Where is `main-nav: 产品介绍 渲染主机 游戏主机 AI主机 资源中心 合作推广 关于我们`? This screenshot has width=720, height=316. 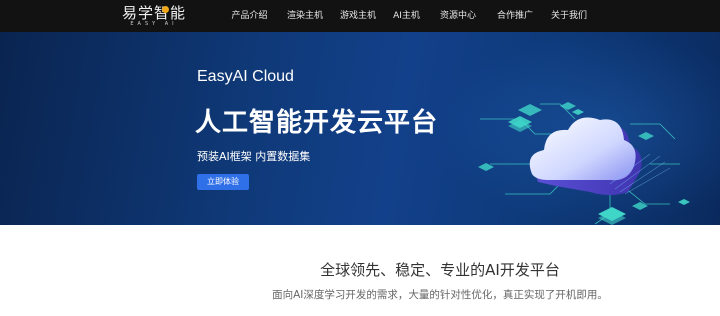 main-nav: 产品介绍 渲染主机 游戏主机 AI主机 资源中心 合作推广 关于我们 is located at coordinates (408, 16).